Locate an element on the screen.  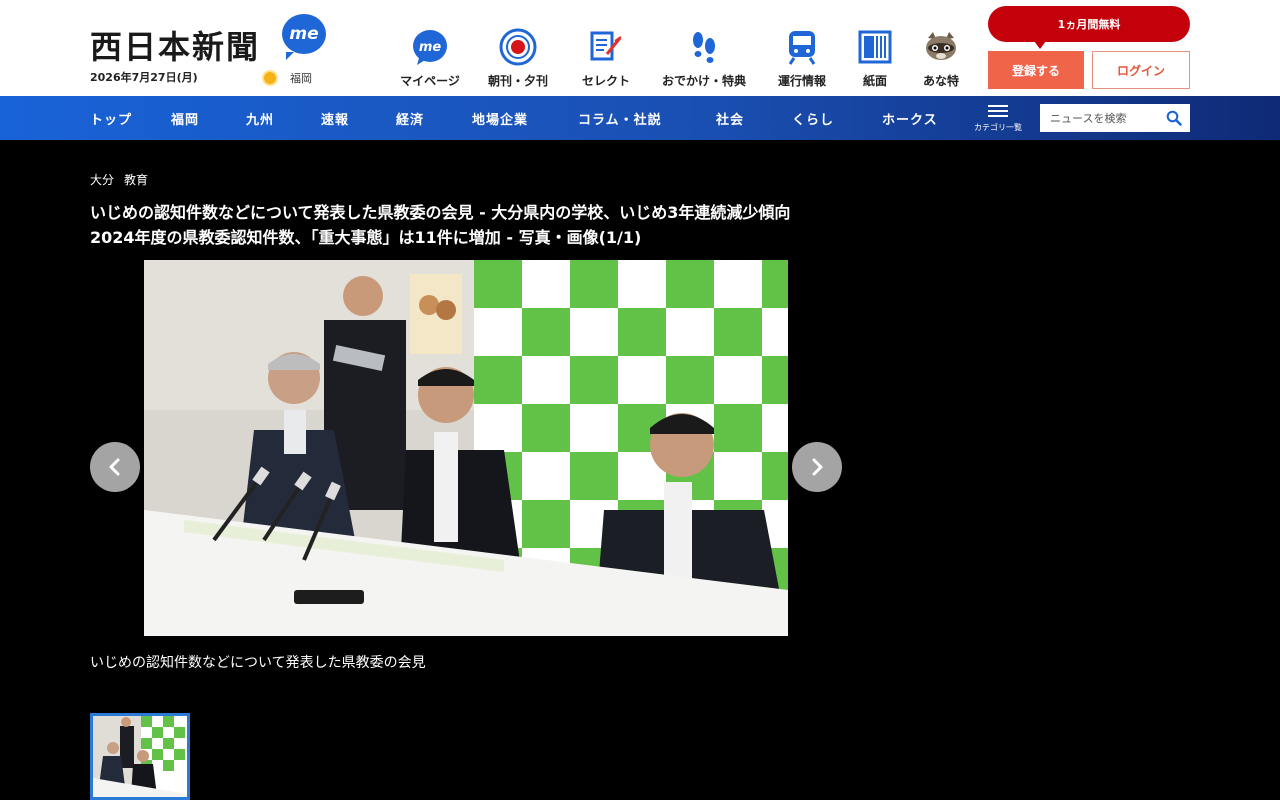
nav-mypage: me マイページ is located at coordinates (430, 60).